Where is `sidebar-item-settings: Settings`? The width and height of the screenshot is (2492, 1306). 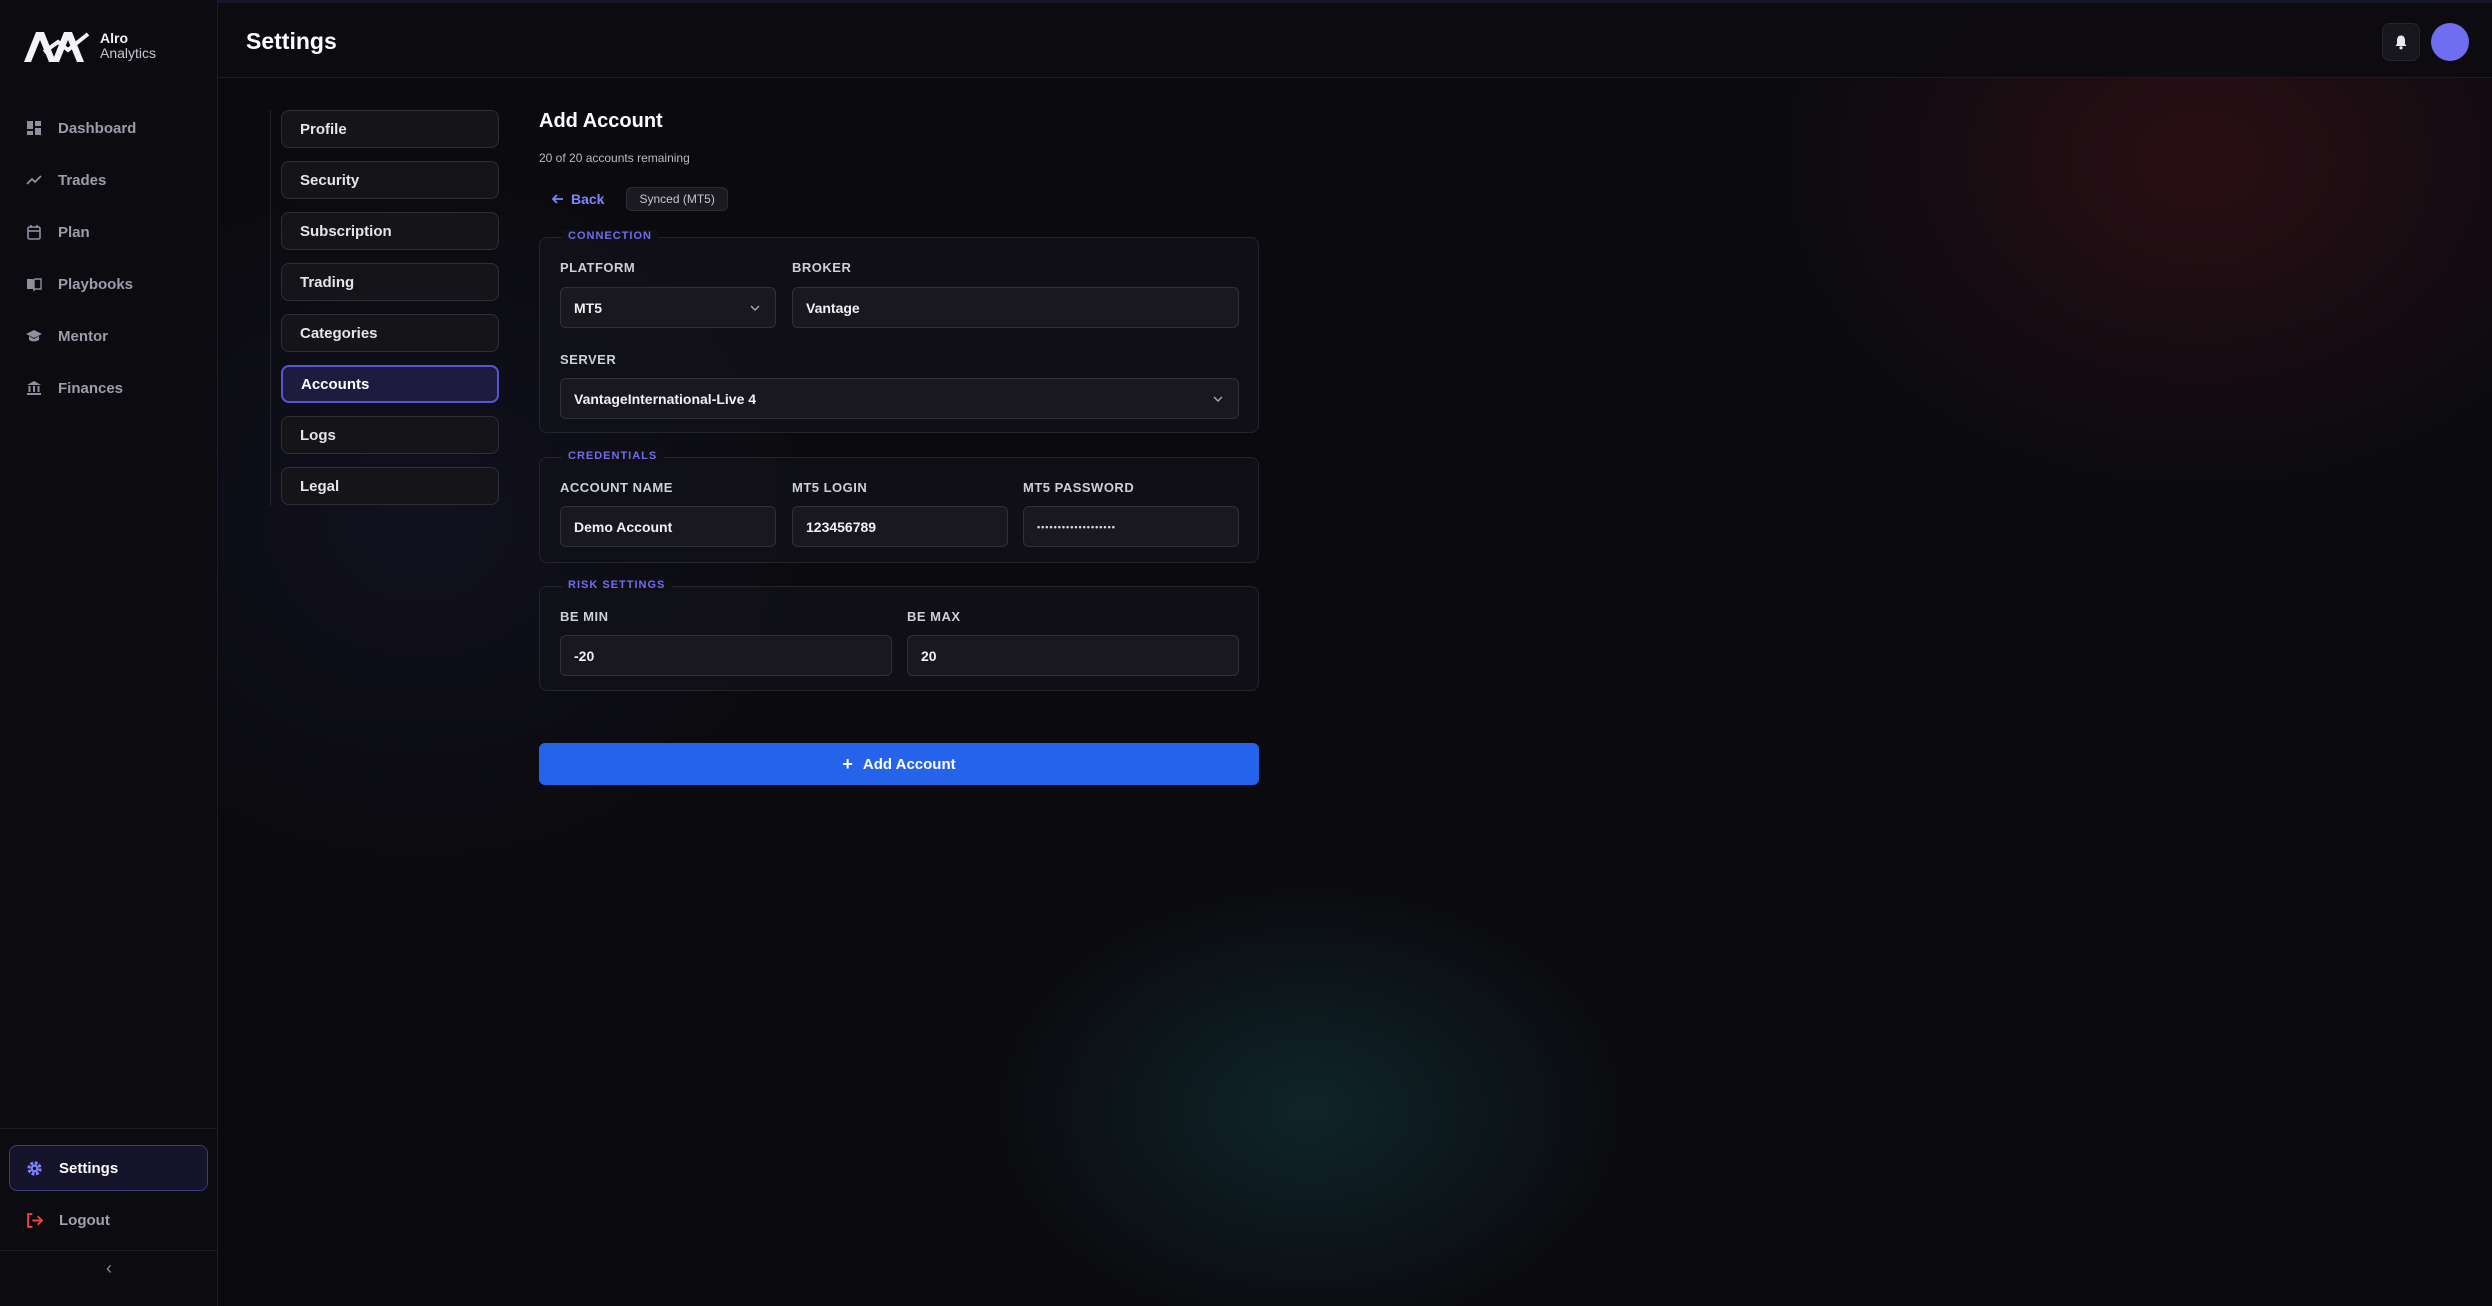
sidebar-item-settings: Settings is located at coordinates (108, 1168).